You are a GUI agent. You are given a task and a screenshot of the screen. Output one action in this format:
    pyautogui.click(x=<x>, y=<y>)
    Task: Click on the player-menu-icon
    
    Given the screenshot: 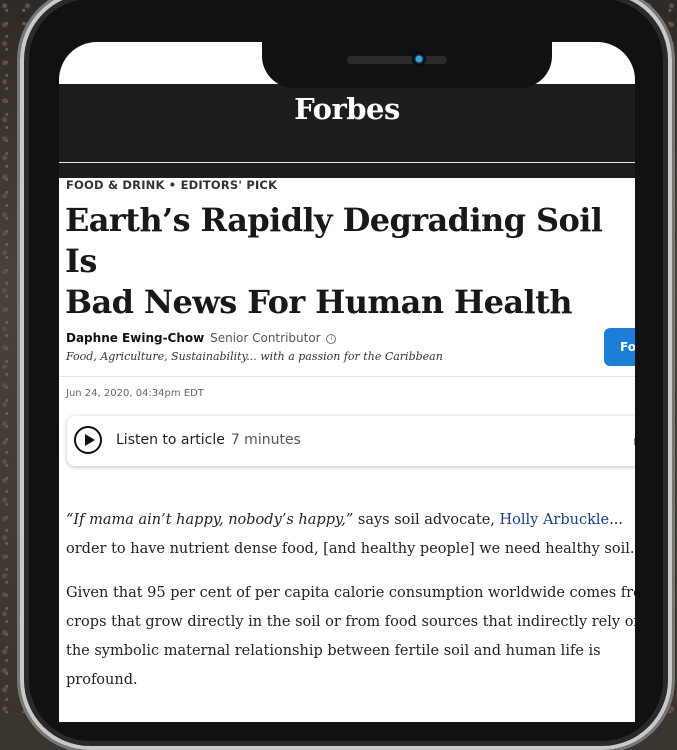 What is the action you would take?
    pyautogui.click(x=634, y=441)
    